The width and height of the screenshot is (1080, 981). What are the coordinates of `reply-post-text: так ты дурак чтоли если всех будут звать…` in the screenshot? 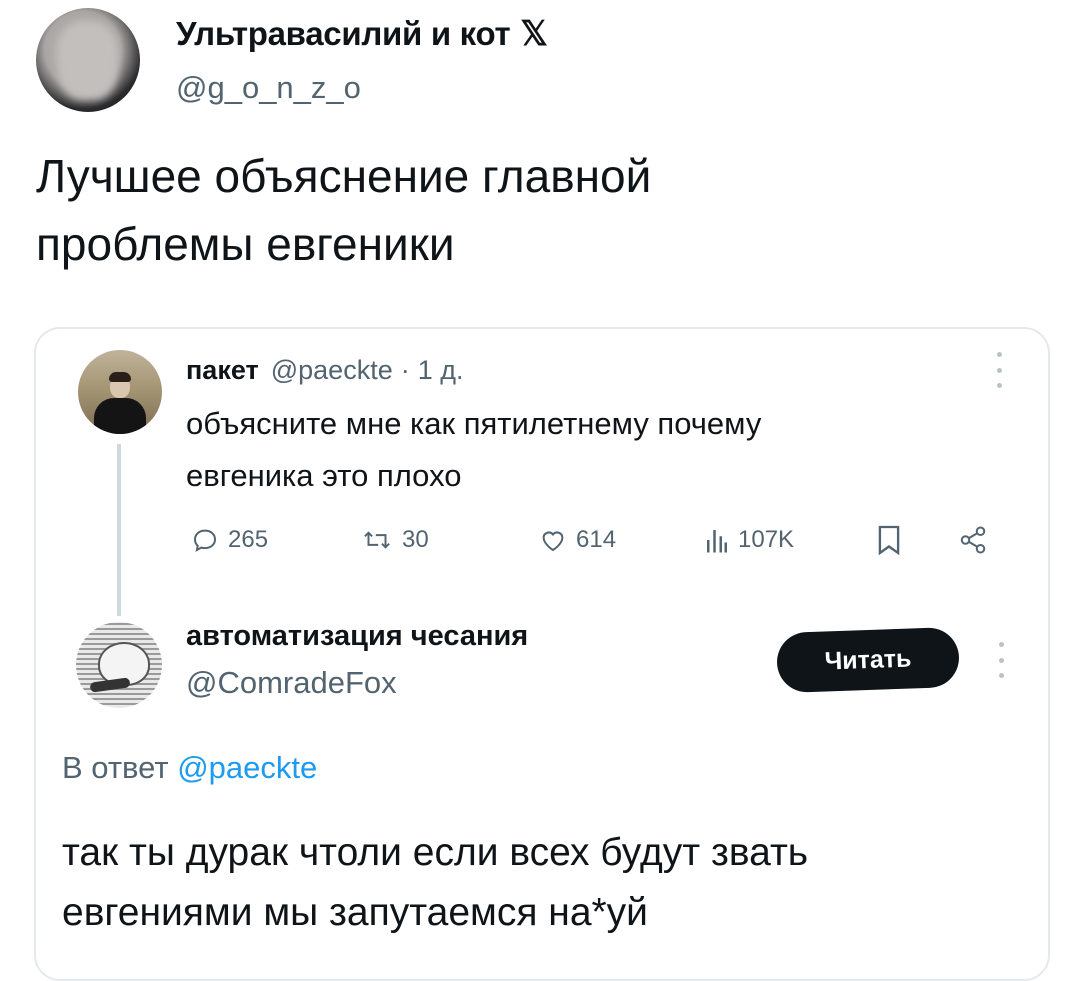 It's located at (435, 882).